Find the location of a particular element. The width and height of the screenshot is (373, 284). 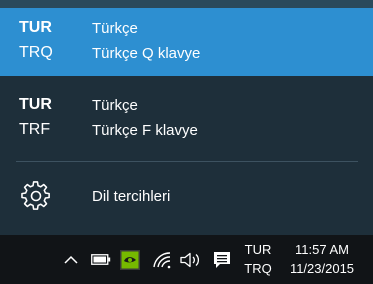

battery-icon is located at coordinates (101, 259).